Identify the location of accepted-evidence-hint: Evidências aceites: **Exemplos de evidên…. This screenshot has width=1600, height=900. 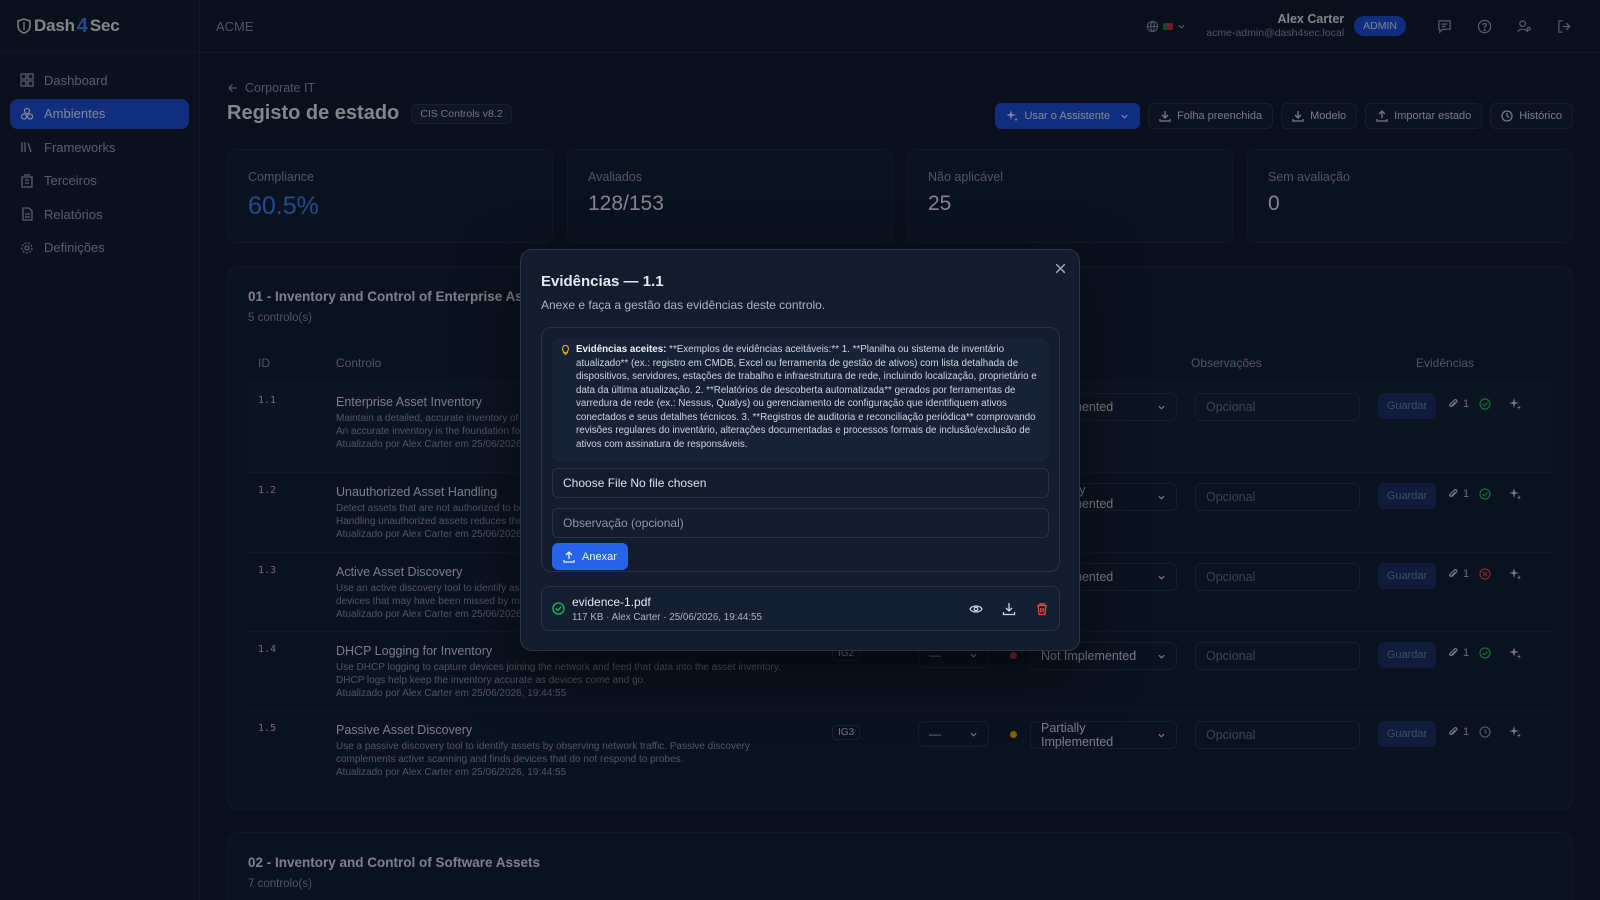
(800, 400).